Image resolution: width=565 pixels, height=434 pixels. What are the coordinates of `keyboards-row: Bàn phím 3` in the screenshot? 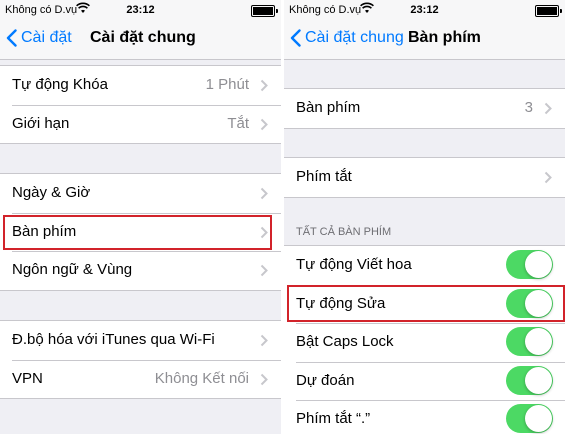 It's located at (424, 108).